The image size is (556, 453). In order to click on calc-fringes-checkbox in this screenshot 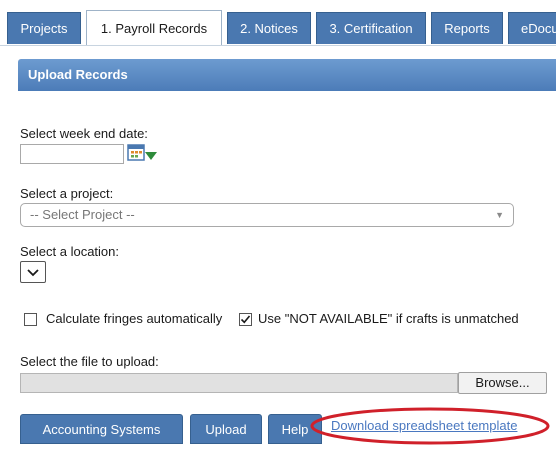, I will do `click(30, 319)`.